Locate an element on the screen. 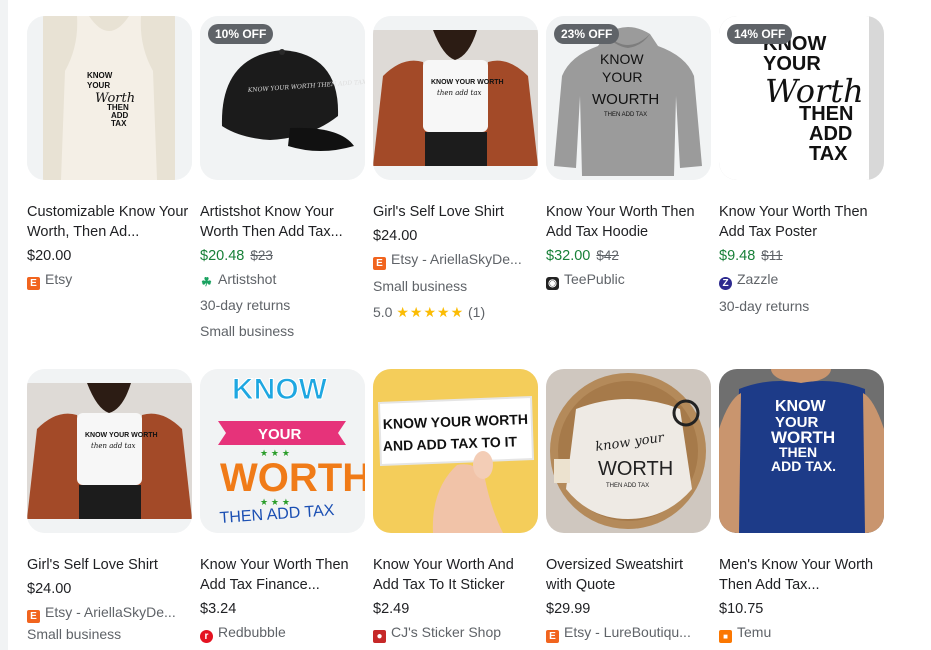 This screenshot has width=931, height=650. temu-icon: ■ is located at coordinates (725, 636).